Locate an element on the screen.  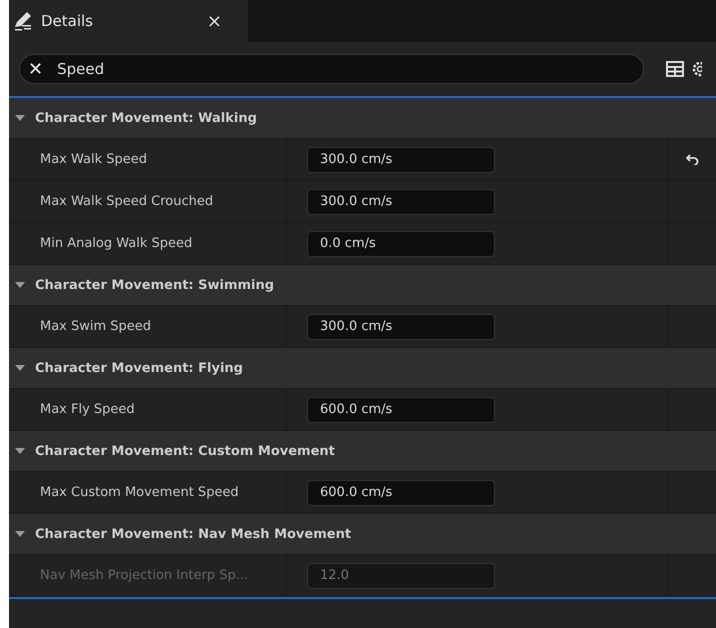
property-name: Max Fly Speed is located at coordinates (148, 409).